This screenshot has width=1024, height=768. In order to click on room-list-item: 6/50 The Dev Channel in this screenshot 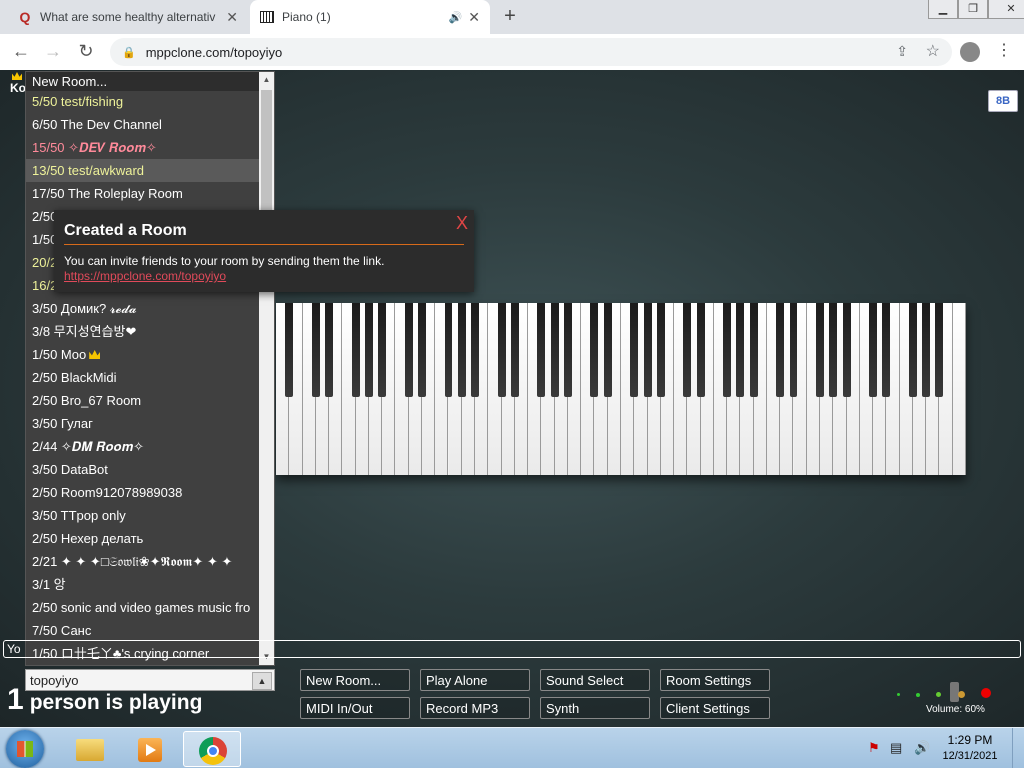, I will do `click(143, 124)`.